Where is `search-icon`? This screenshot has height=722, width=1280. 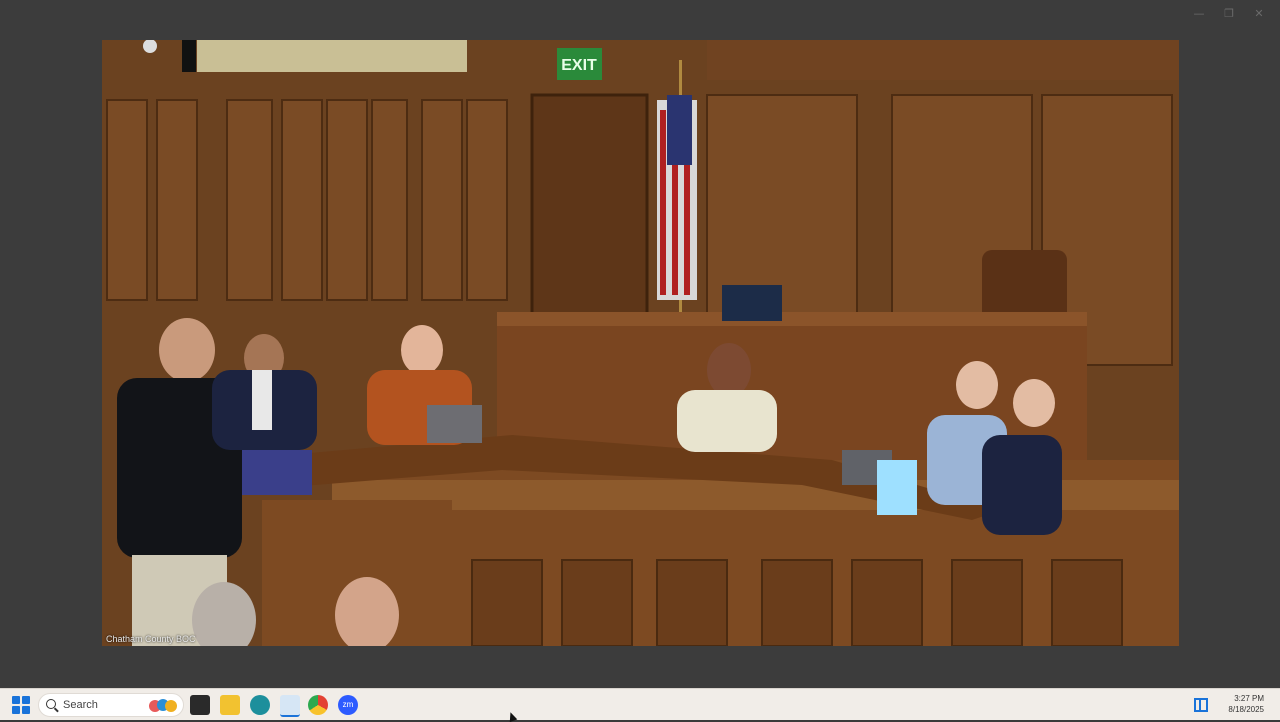 search-icon is located at coordinates (51, 704).